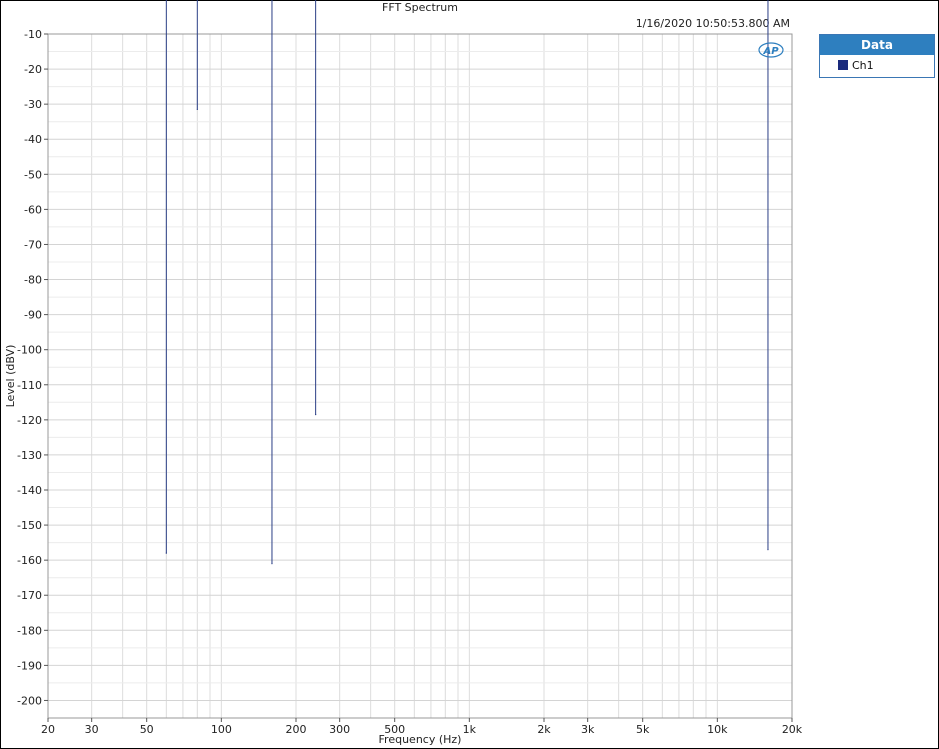 Image resolution: width=939 pixels, height=749 pixels. I want to click on y-tick-label: -50, so click(33, 174).